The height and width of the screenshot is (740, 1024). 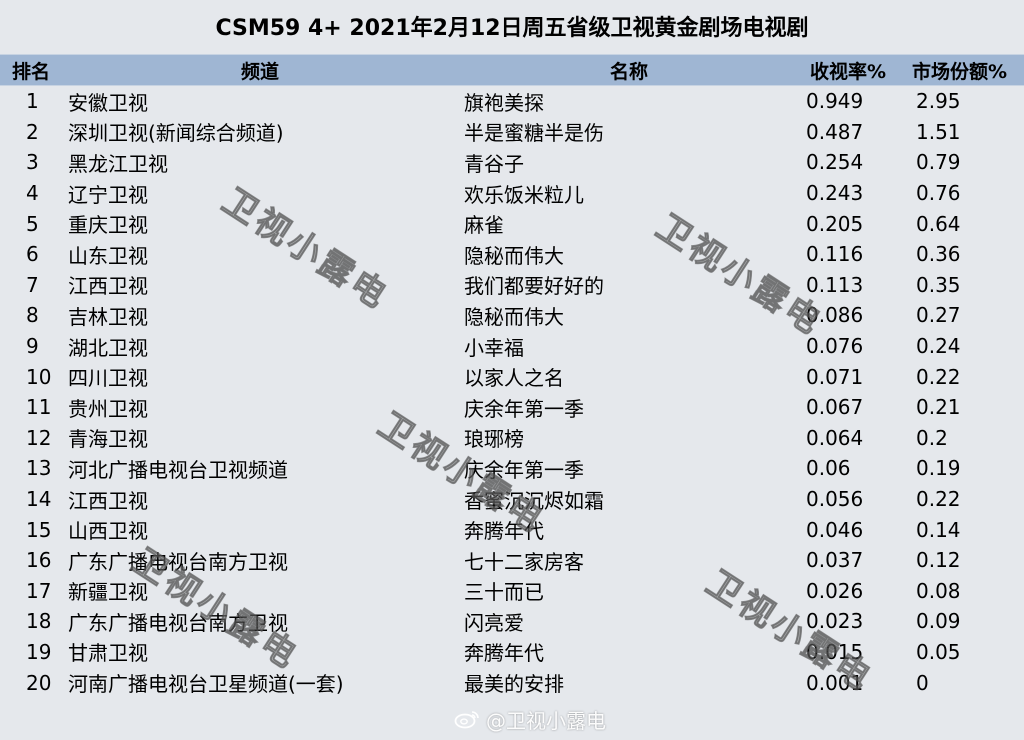 I want to click on cell-rank: 8, so click(x=32, y=315).